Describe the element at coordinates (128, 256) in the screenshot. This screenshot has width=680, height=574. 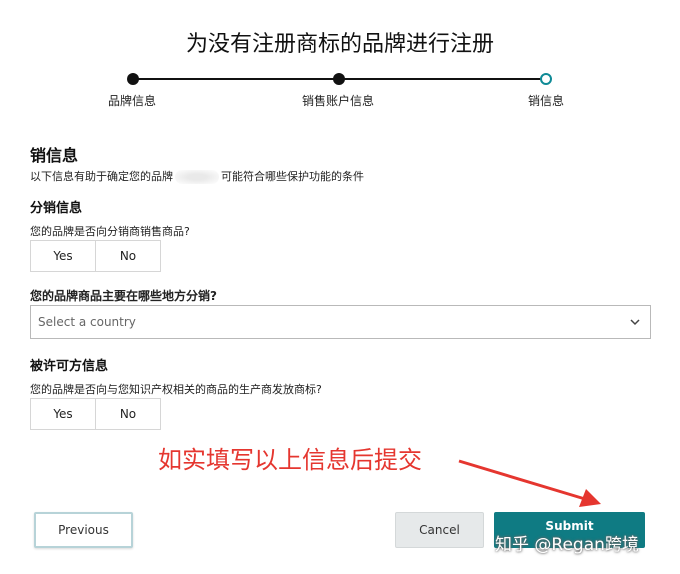
I see `distribution-no-button: No` at that location.